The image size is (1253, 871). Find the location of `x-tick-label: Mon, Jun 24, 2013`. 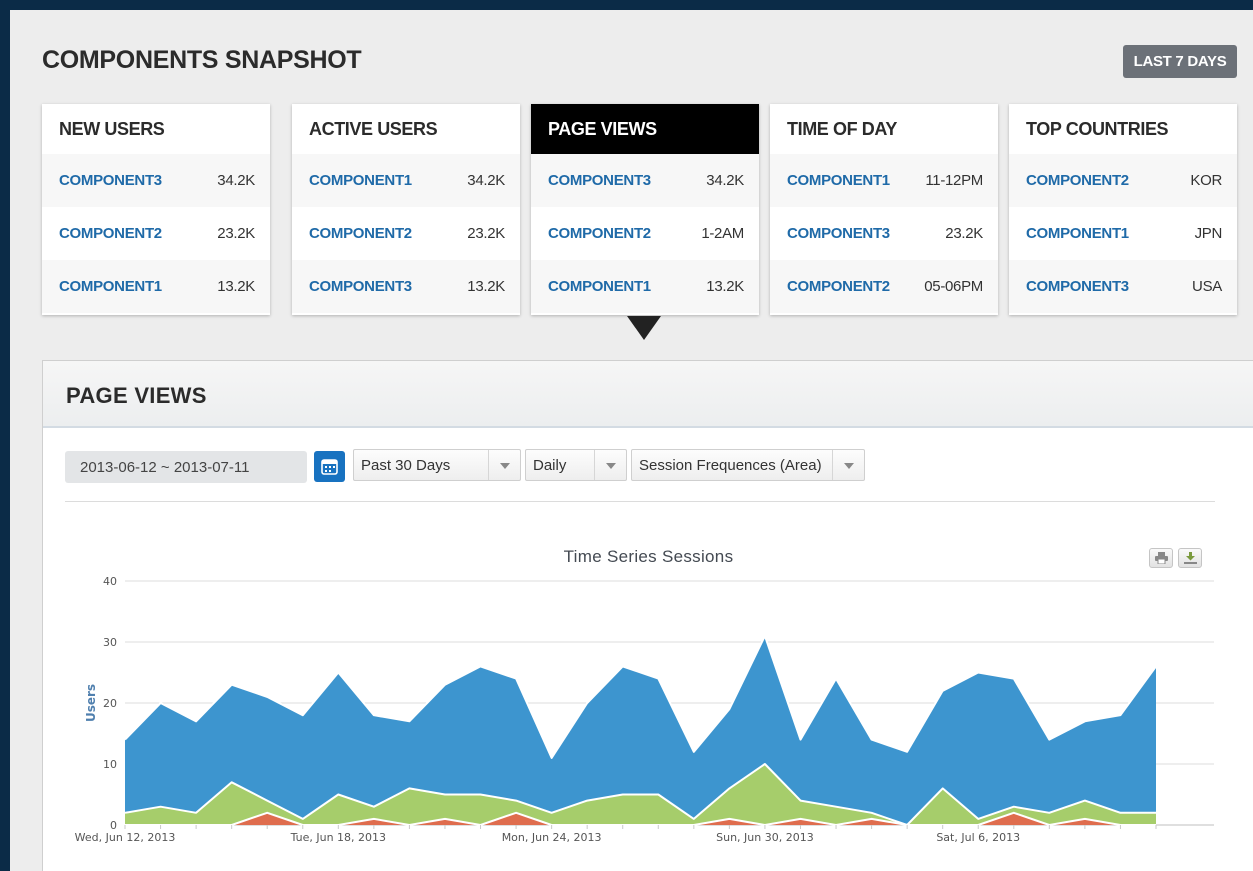

x-tick-label: Mon, Jun 24, 2013 is located at coordinates (552, 837).